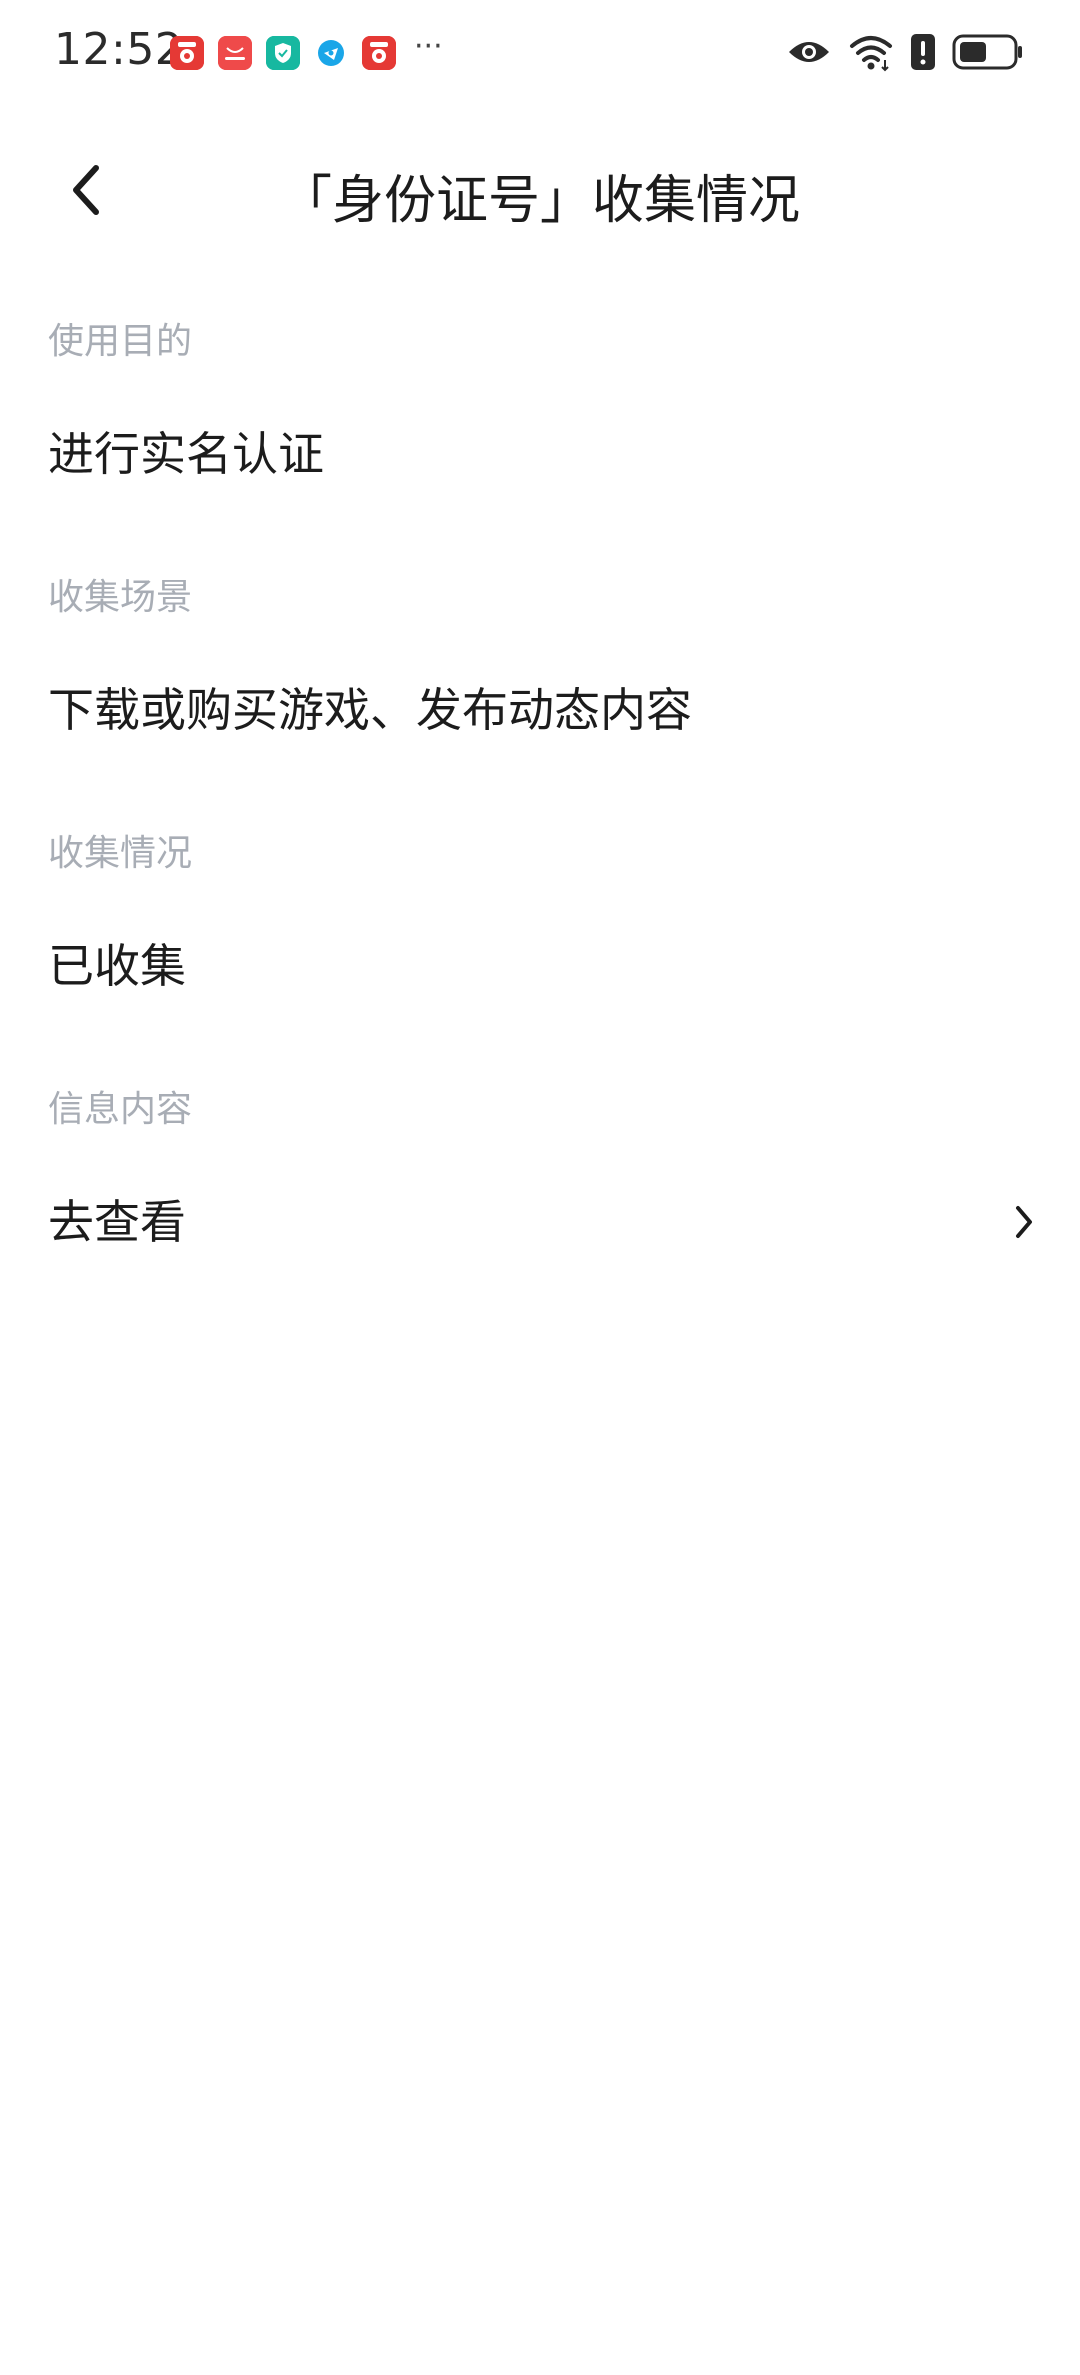 The image size is (1080, 2375). I want to click on view-details-link: 去查看, so click(117, 1222).